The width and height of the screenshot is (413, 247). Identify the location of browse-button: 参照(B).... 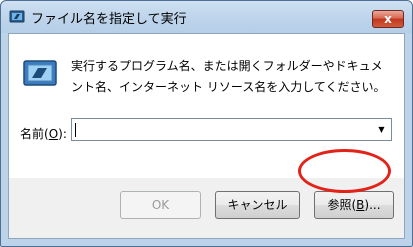
(354, 205).